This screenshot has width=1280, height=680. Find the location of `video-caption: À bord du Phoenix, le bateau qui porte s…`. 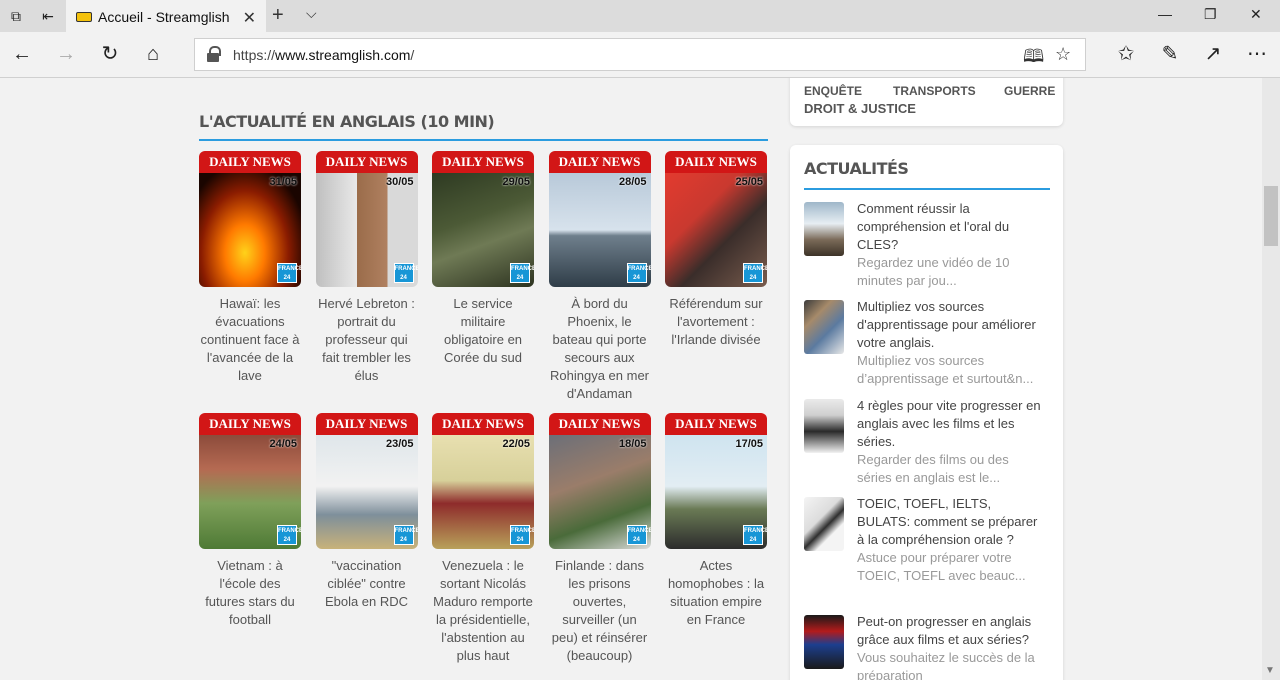

video-caption: À bord du Phoenix, le bateau qui porte s… is located at coordinates (600, 349).